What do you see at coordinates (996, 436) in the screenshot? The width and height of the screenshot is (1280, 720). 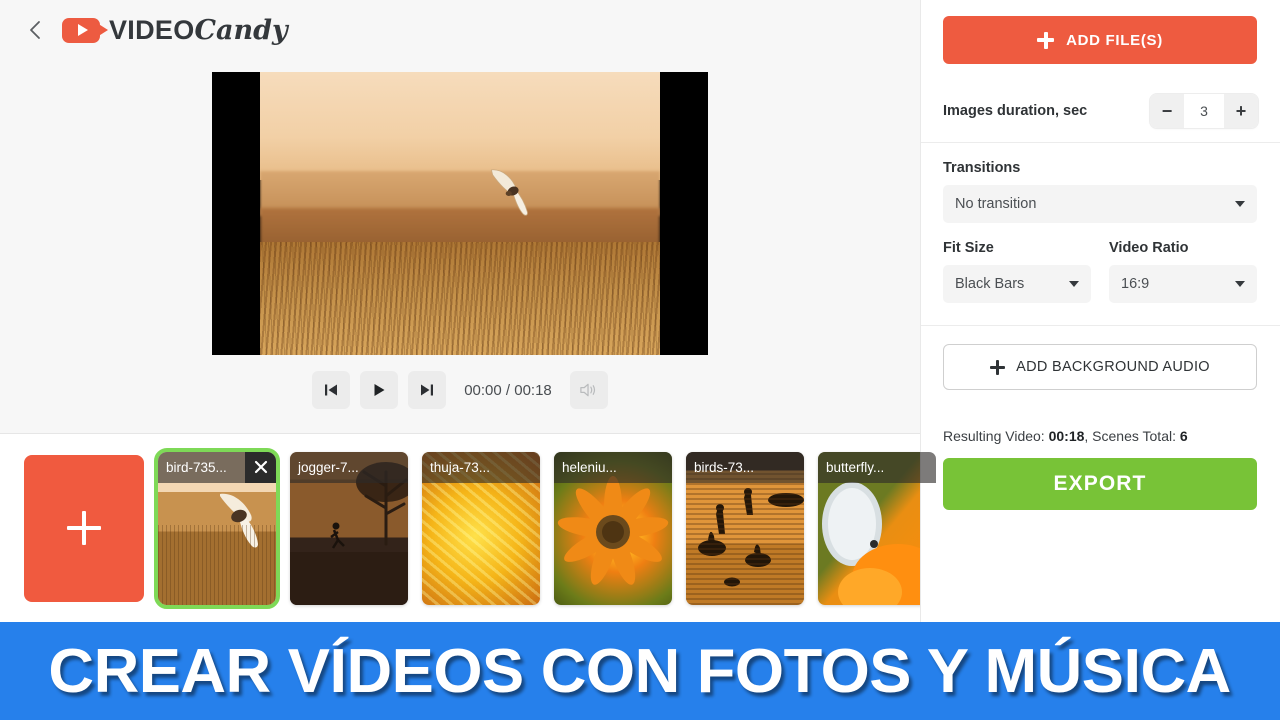 I see `result-prefix: Resulting Video:` at bounding box center [996, 436].